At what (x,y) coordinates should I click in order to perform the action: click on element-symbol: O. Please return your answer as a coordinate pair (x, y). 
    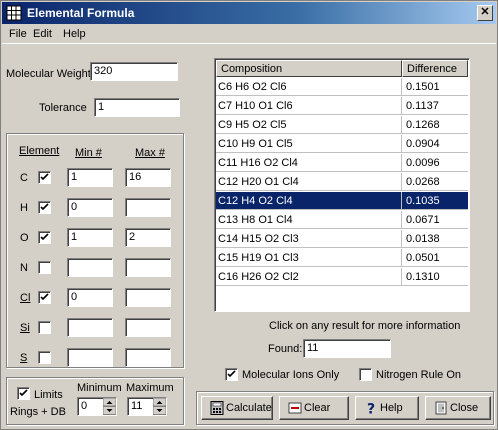
    Looking at the image, I should click on (24, 238).